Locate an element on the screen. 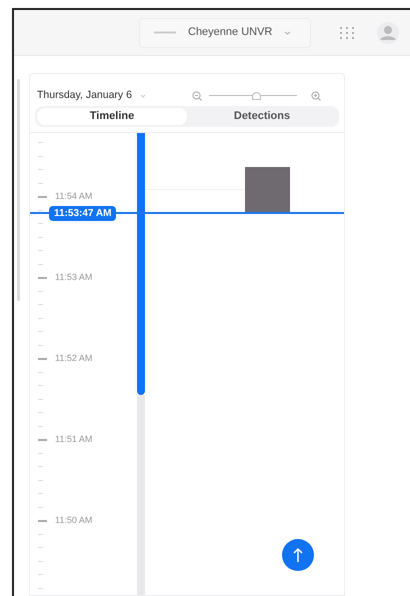  zoom-in-icon is located at coordinates (315, 95).